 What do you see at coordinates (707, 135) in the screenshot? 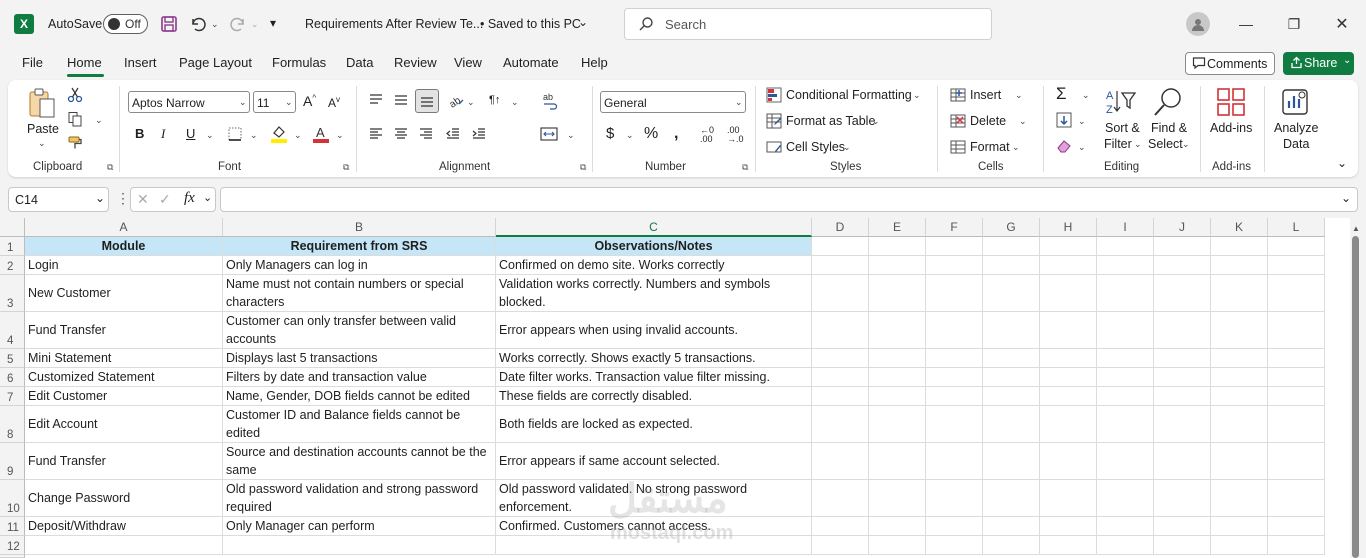
I see `increase-decimal-icon: ←0.00` at bounding box center [707, 135].